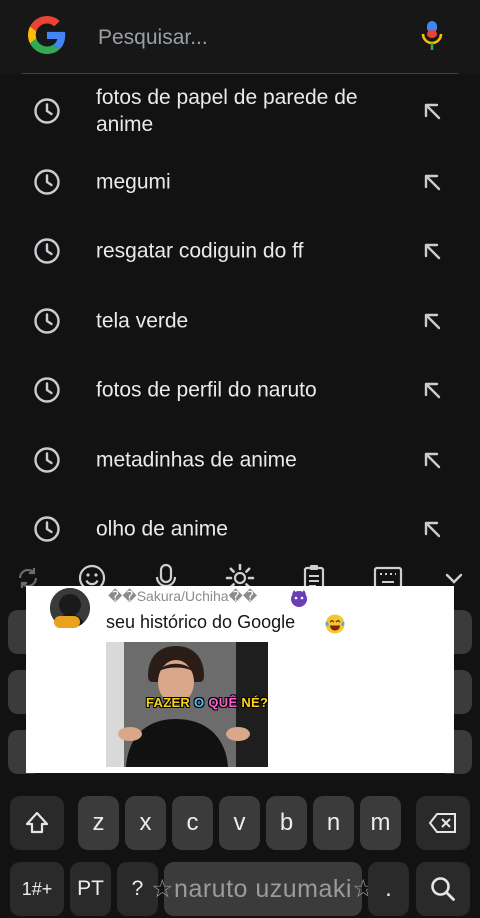 The width and height of the screenshot is (480, 918). What do you see at coordinates (254, 702) in the screenshot?
I see `meme-caption-word: NÉ?` at bounding box center [254, 702].